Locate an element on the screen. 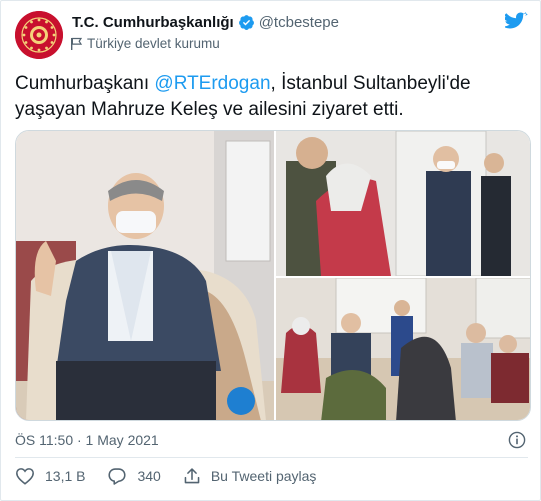 This screenshot has height=501, width=541. reply-button: 340 is located at coordinates (134, 476).